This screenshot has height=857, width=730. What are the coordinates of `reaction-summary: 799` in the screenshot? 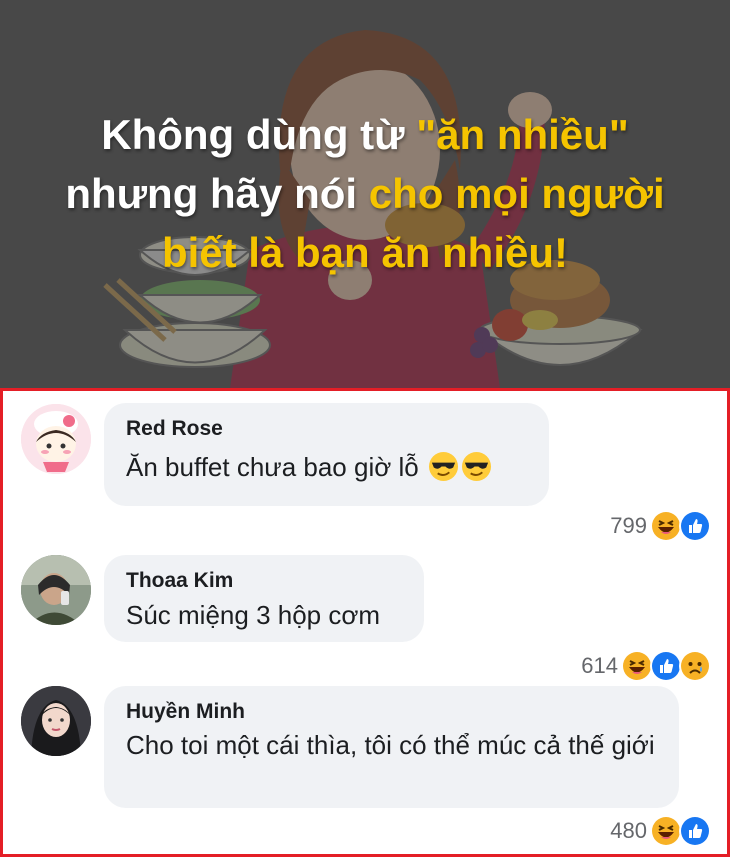 It's located at (660, 526).